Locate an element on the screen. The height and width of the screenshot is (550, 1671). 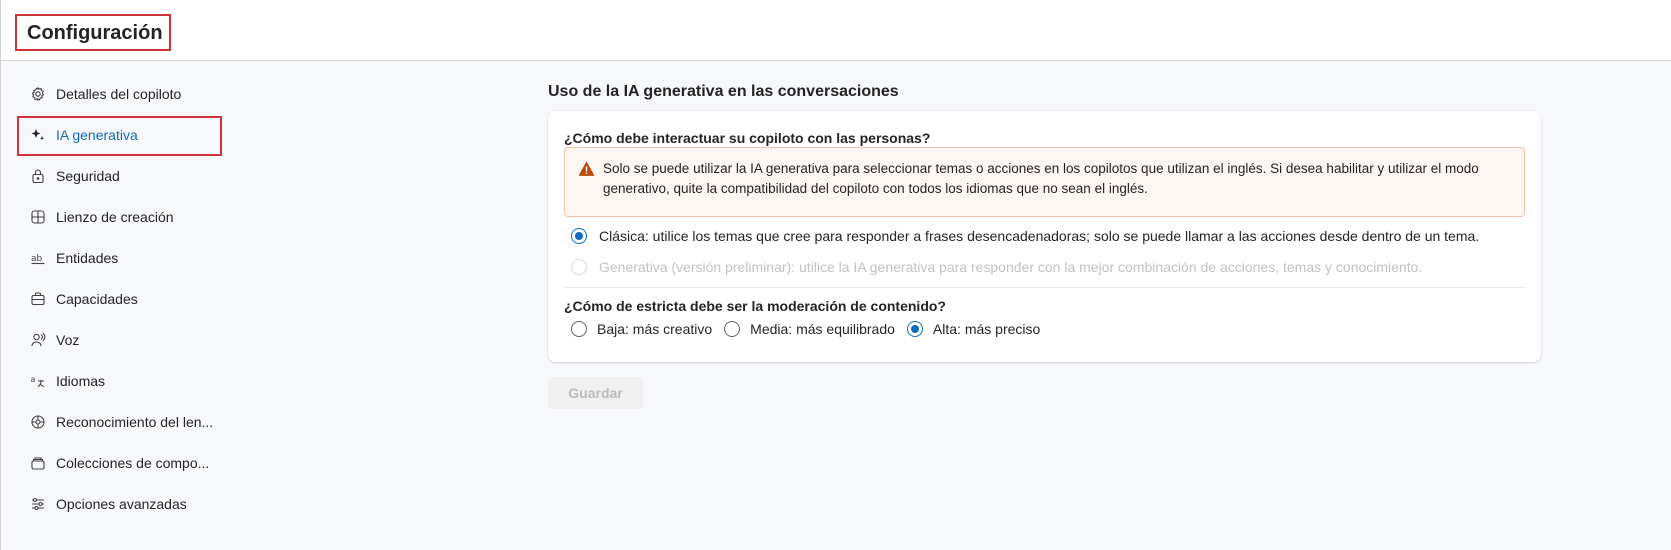
page-title: Configuración is located at coordinates (93, 32).